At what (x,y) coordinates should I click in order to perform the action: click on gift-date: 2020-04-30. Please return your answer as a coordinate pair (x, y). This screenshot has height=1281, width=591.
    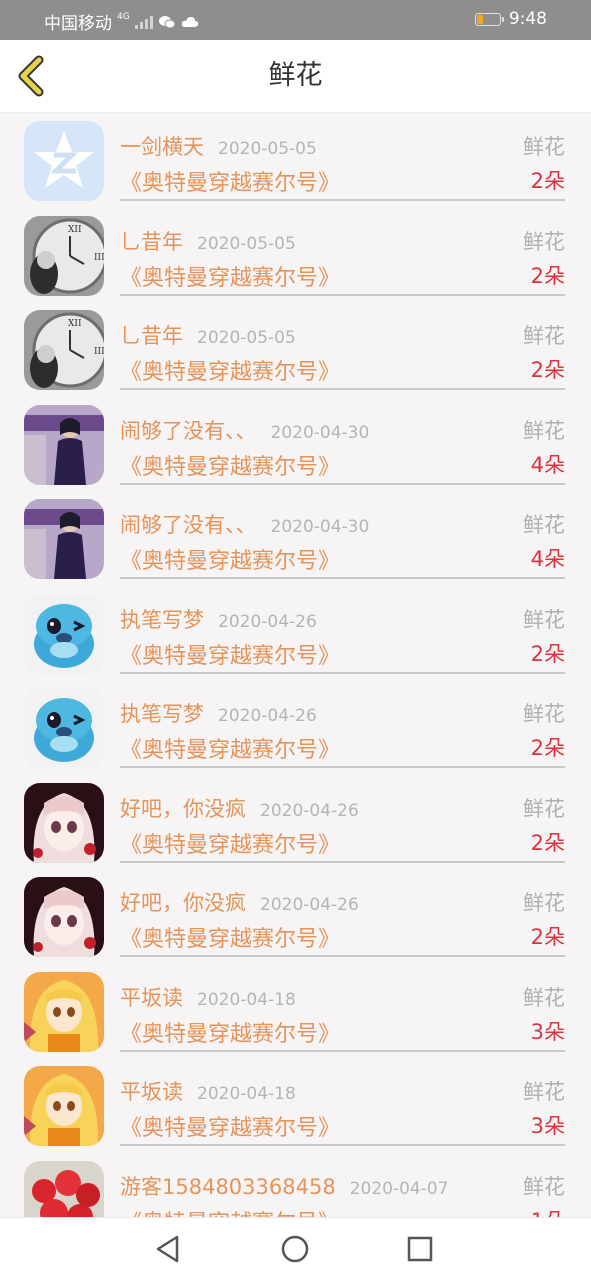
    Looking at the image, I should click on (320, 432).